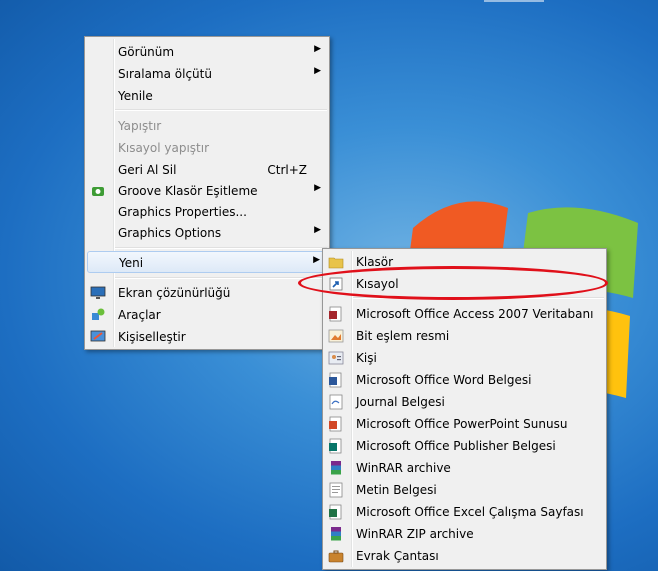 This screenshot has height=571, width=658. What do you see at coordinates (336, 402) in the screenshot?
I see `journal-icon` at bounding box center [336, 402].